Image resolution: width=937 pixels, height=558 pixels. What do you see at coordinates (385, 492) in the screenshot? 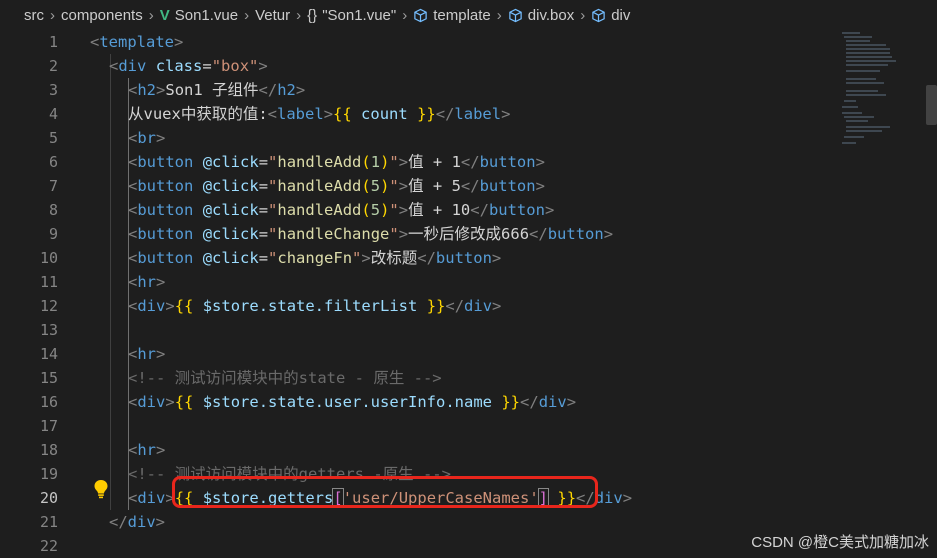
I see `highlight-annotation` at bounding box center [385, 492].